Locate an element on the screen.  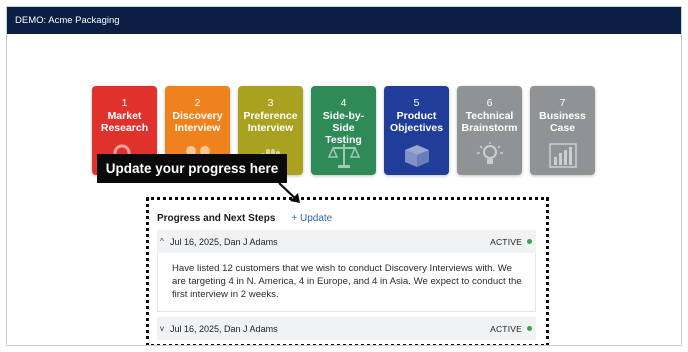
box-icon is located at coordinates (417, 155).